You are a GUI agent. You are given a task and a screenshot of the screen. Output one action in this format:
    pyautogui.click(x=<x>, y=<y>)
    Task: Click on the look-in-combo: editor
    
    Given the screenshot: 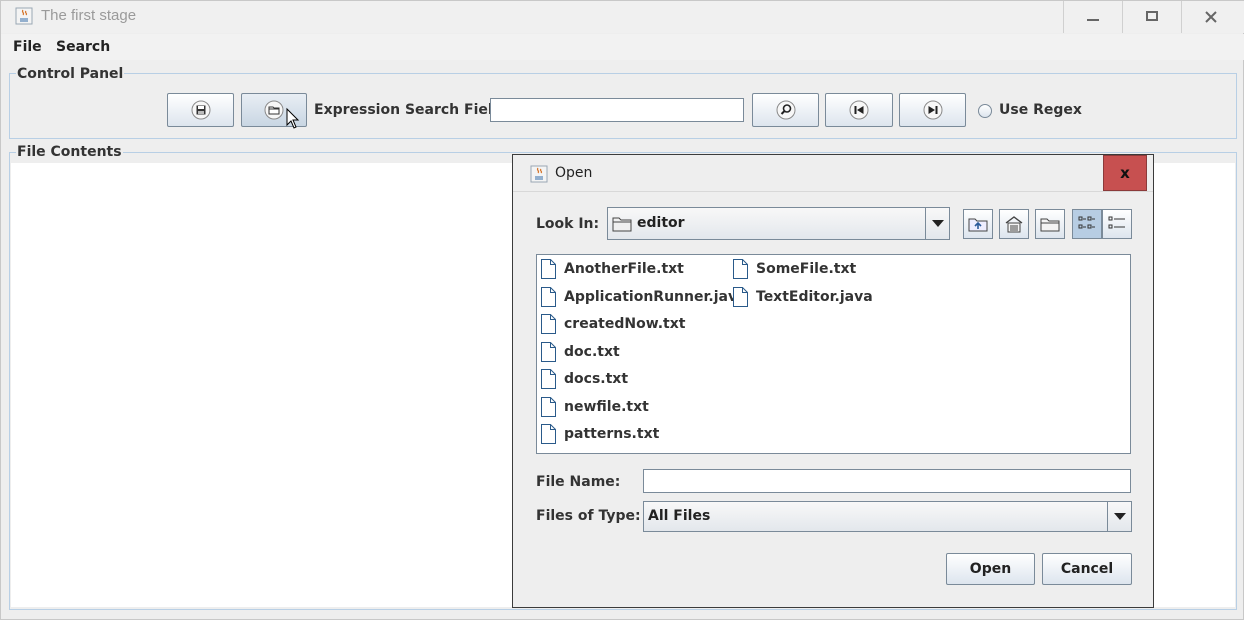 What is the action you would take?
    pyautogui.click(x=778, y=223)
    